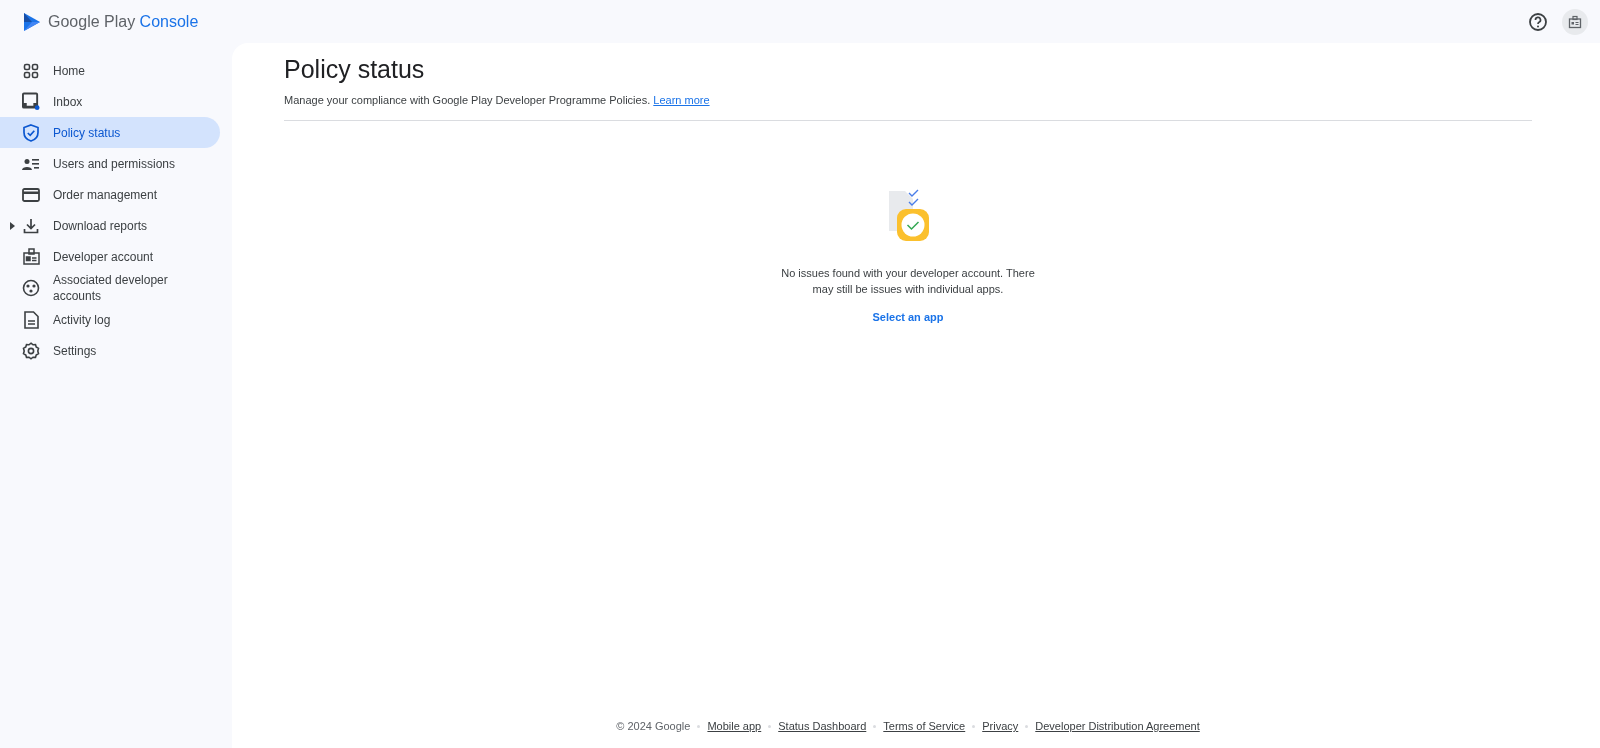 The height and width of the screenshot is (748, 1600). I want to click on page-description: Manage your compliance with Google Play Developer Programme Policies. Learn more, so click(497, 100).